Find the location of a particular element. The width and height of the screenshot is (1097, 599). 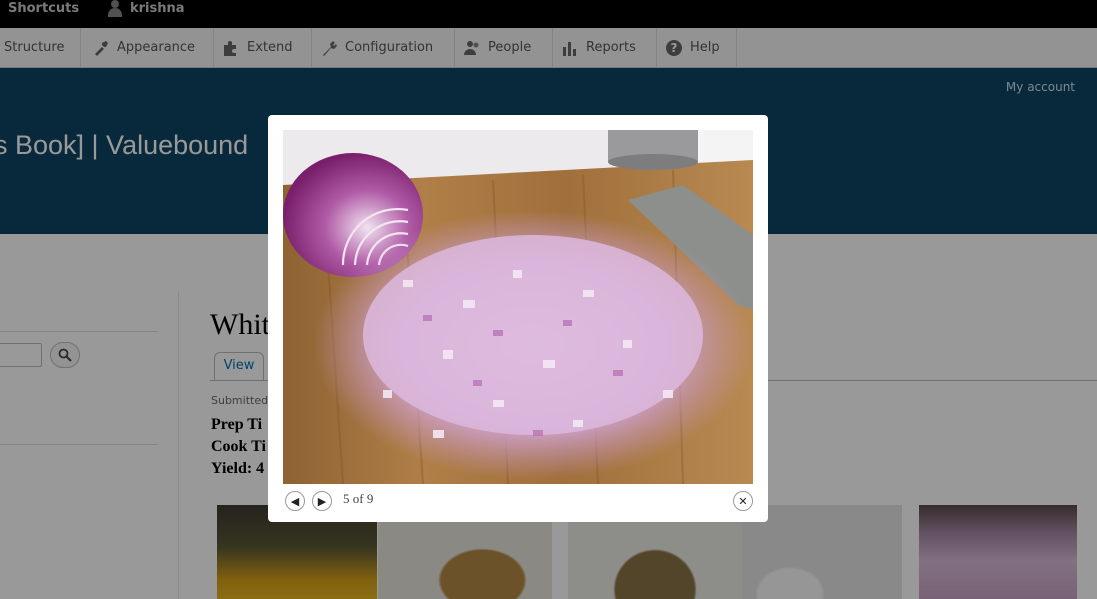

arrow-left-icon: ◀ is located at coordinates (295, 501).